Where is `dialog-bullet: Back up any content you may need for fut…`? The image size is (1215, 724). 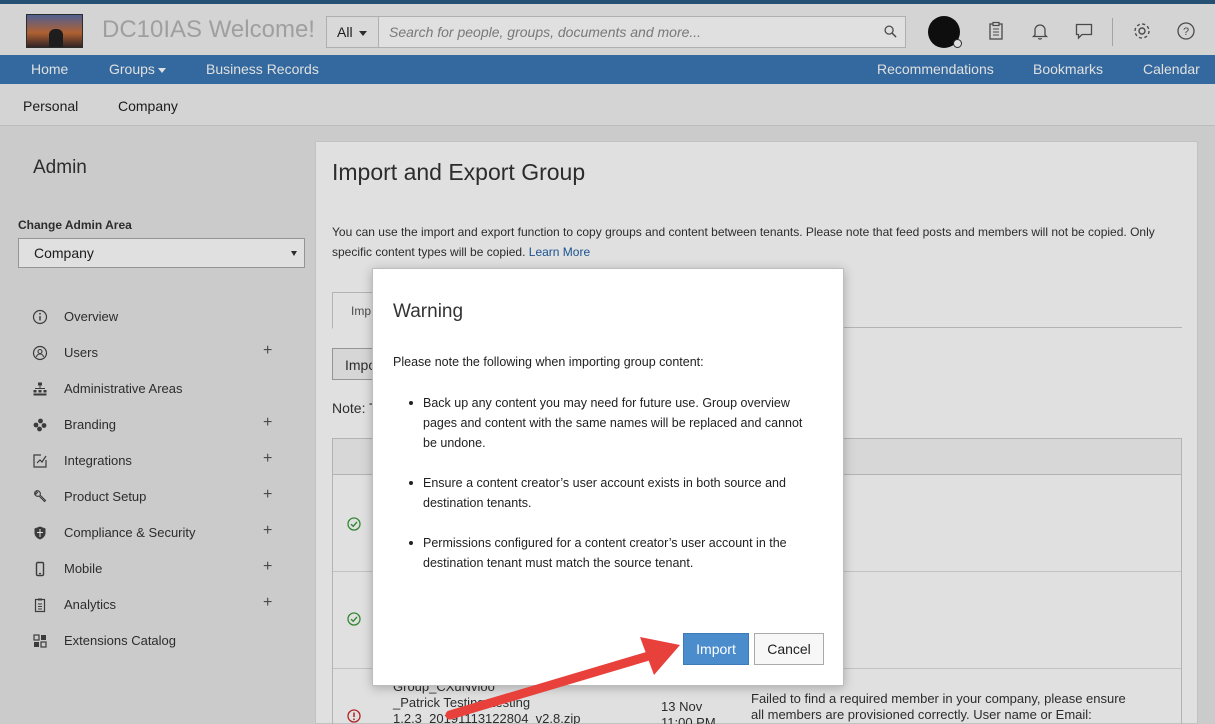
dialog-bullet: Back up any content you may need for fut… is located at coordinates (603, 423).